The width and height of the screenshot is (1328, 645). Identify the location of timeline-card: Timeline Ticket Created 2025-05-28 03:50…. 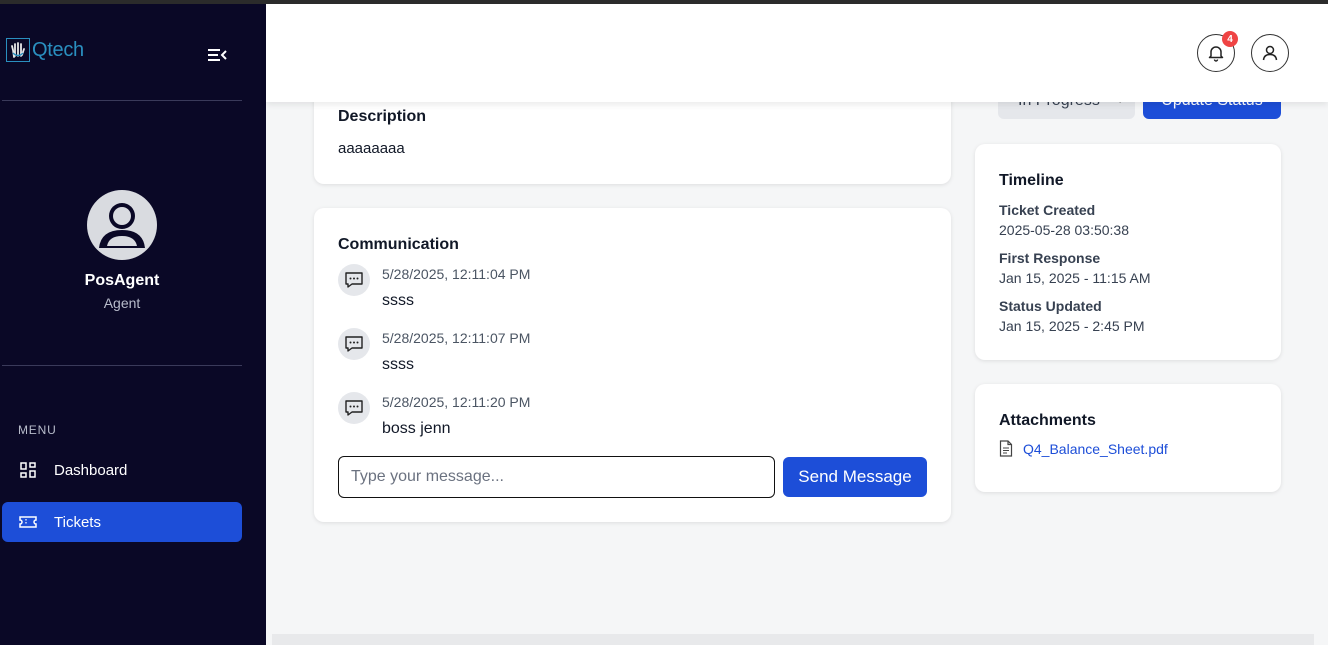
(1128, 252).